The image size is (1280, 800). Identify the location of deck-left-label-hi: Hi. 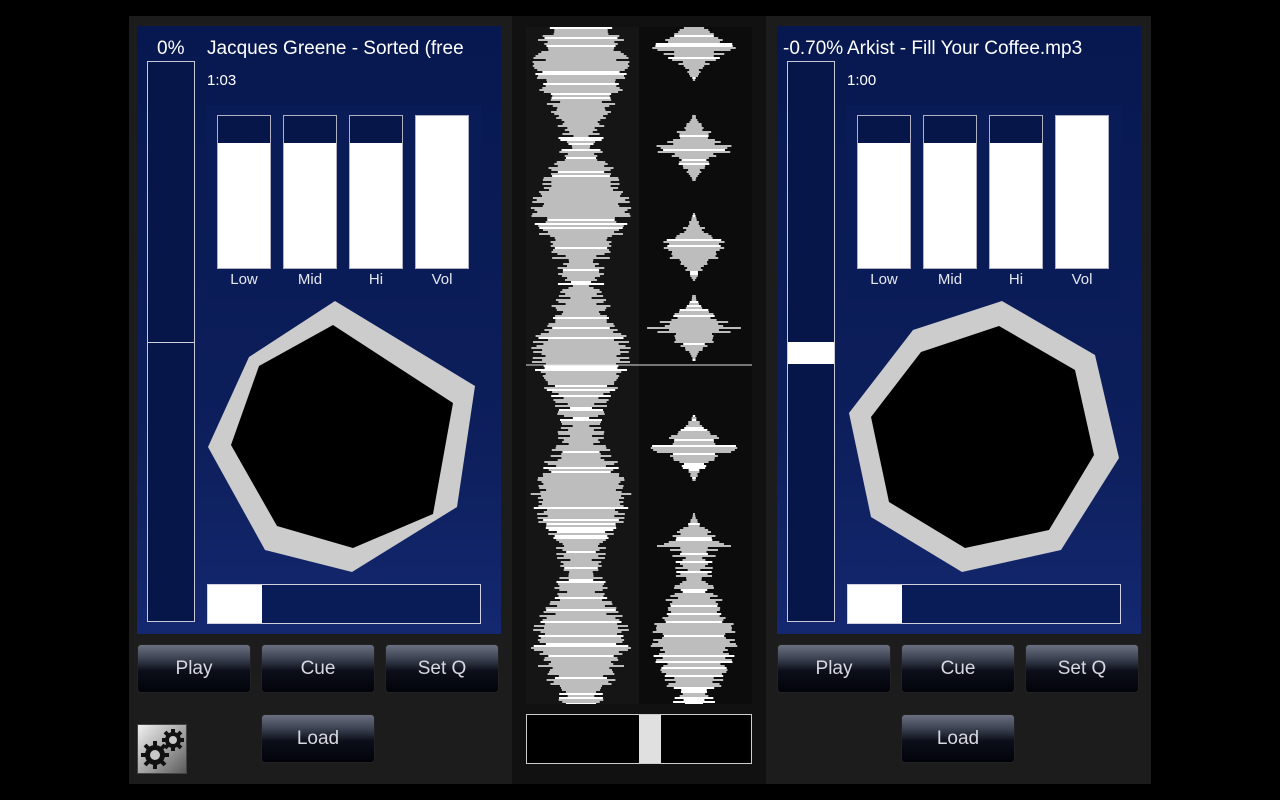
(376, 279).